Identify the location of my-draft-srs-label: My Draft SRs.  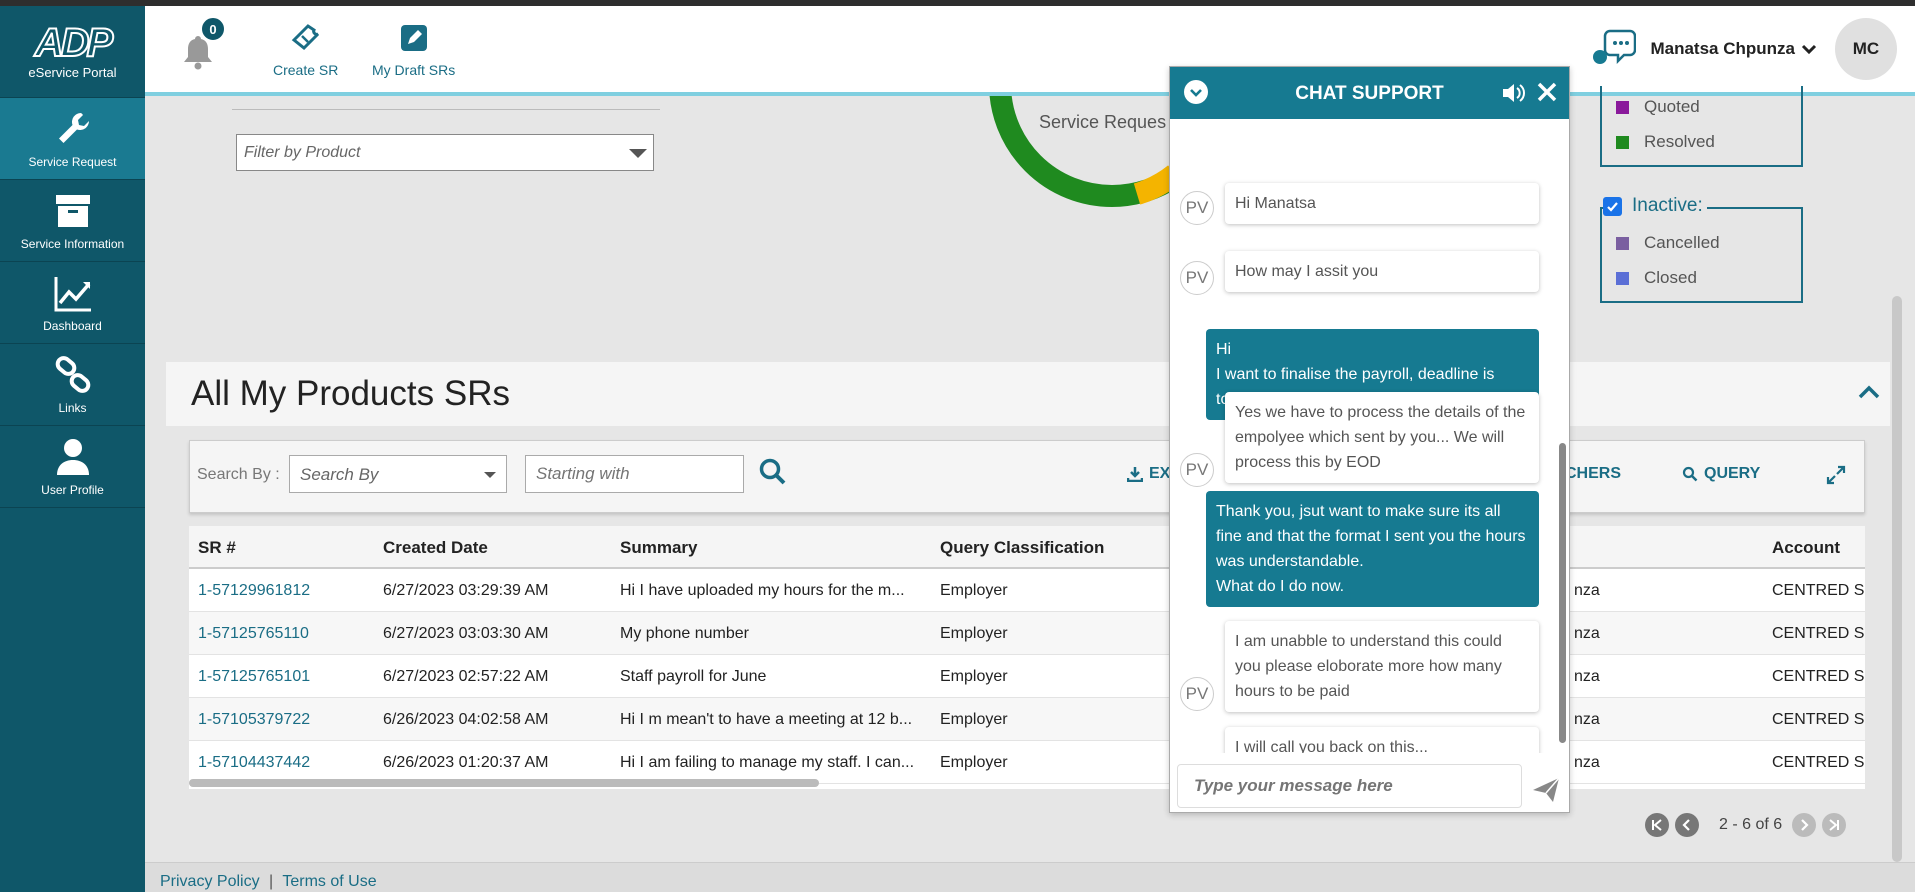
(414, 70).